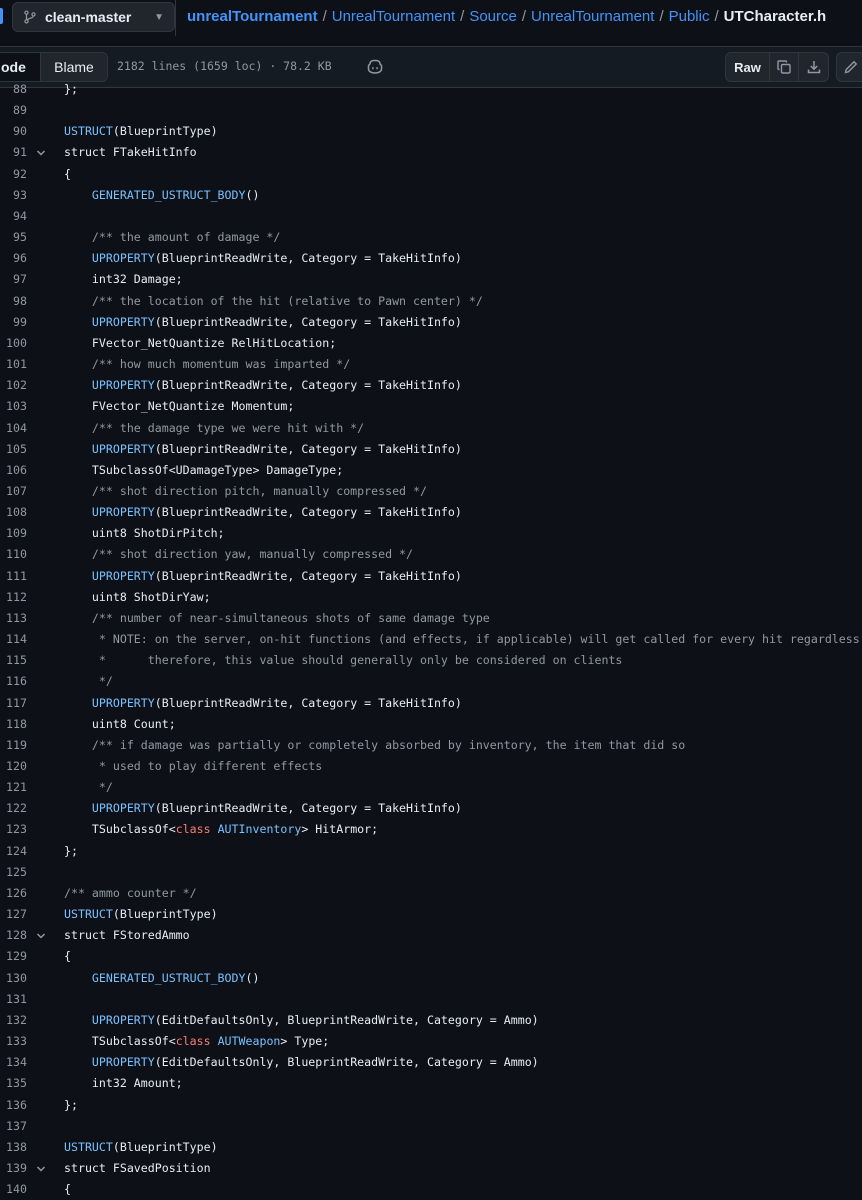 Image resolution: width=862 pixels, height=1200 pixels. What do you see at coordinates (13, 766) in the screenshot?
I see `line-number: 120` at bounding box center [13, 766].